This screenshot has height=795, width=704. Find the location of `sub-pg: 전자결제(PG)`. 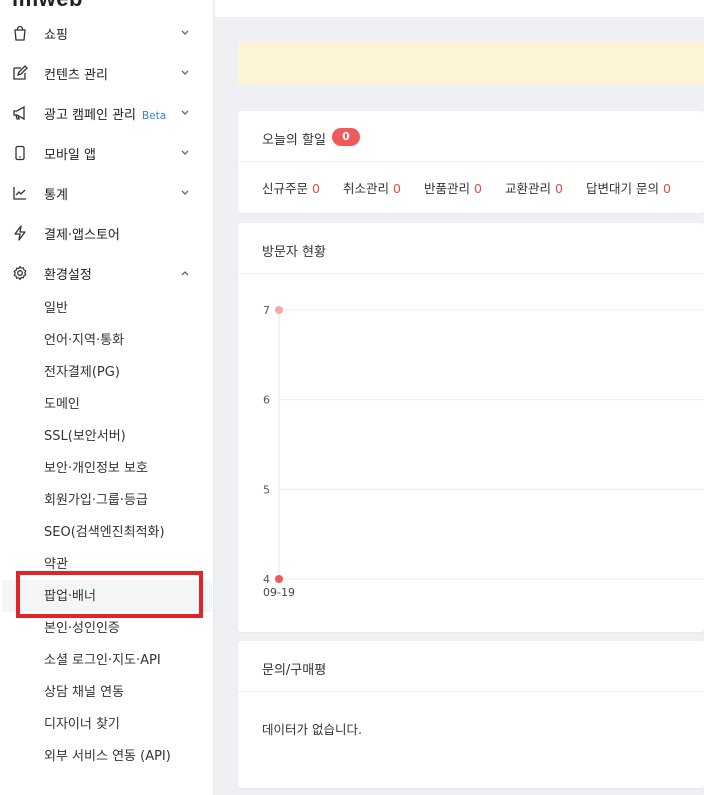

sub-pg: 전자결제(PG) is located at coordinates (82, 373).